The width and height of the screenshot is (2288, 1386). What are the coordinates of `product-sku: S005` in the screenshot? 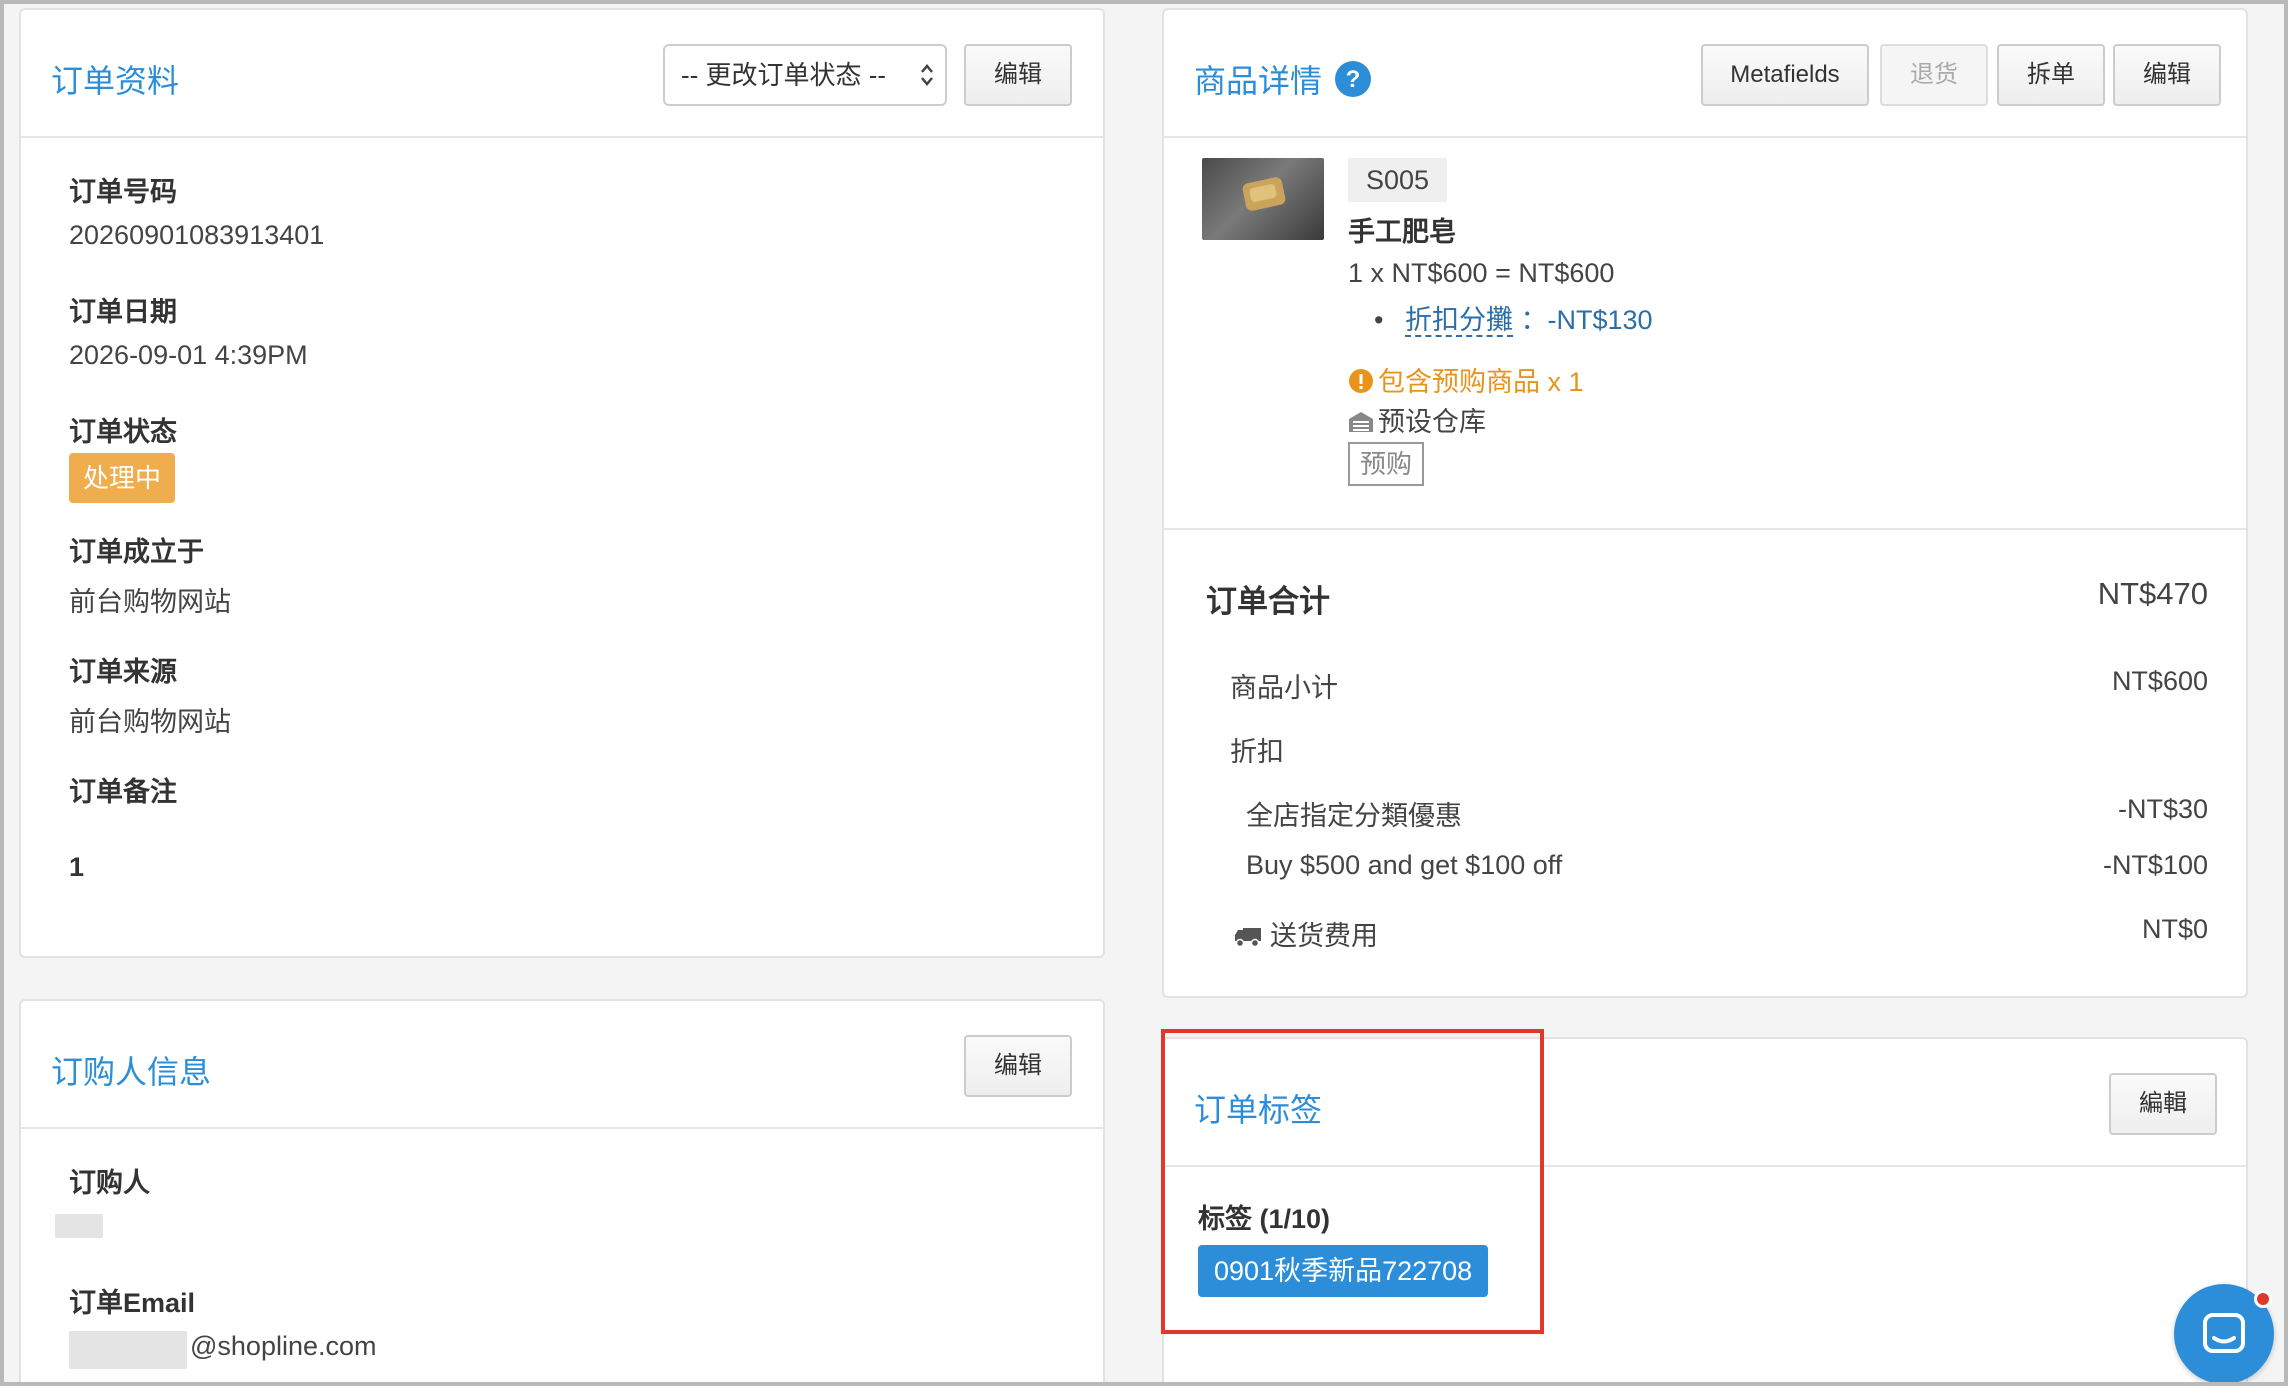 It's located at (1398, 180).